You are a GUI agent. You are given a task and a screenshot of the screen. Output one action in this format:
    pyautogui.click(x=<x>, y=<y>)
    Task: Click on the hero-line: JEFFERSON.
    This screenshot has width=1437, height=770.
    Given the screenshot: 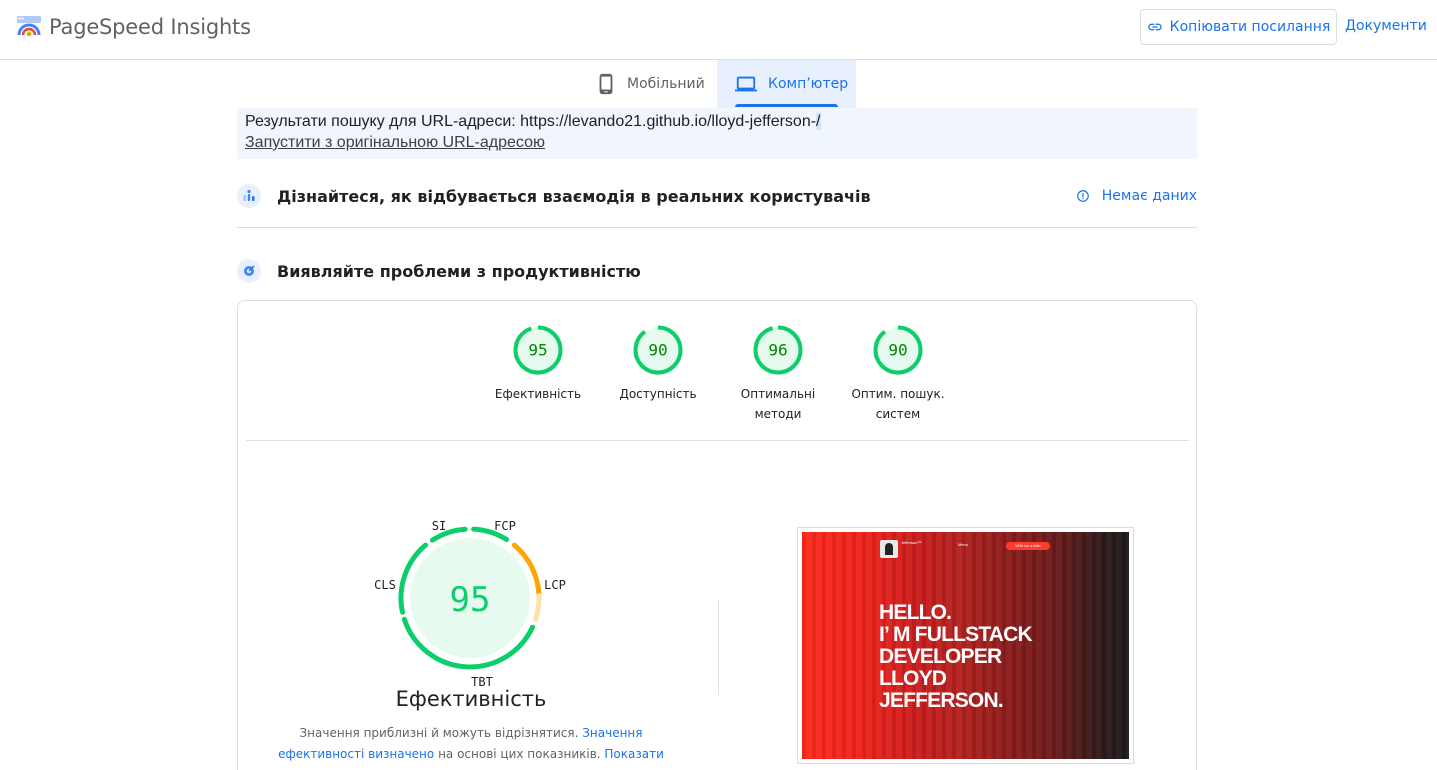 What is the action you would take?
    pyautogui.click(x=941, y=700)
    